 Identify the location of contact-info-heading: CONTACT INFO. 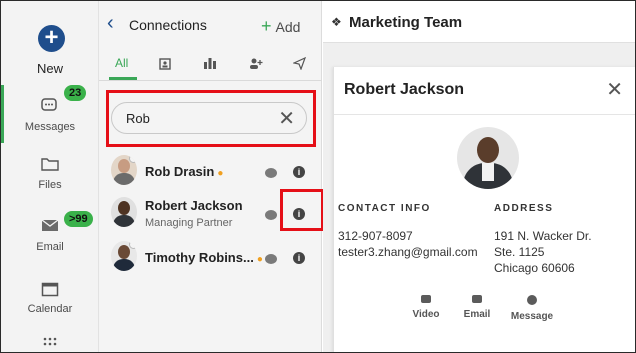
(384, 208).